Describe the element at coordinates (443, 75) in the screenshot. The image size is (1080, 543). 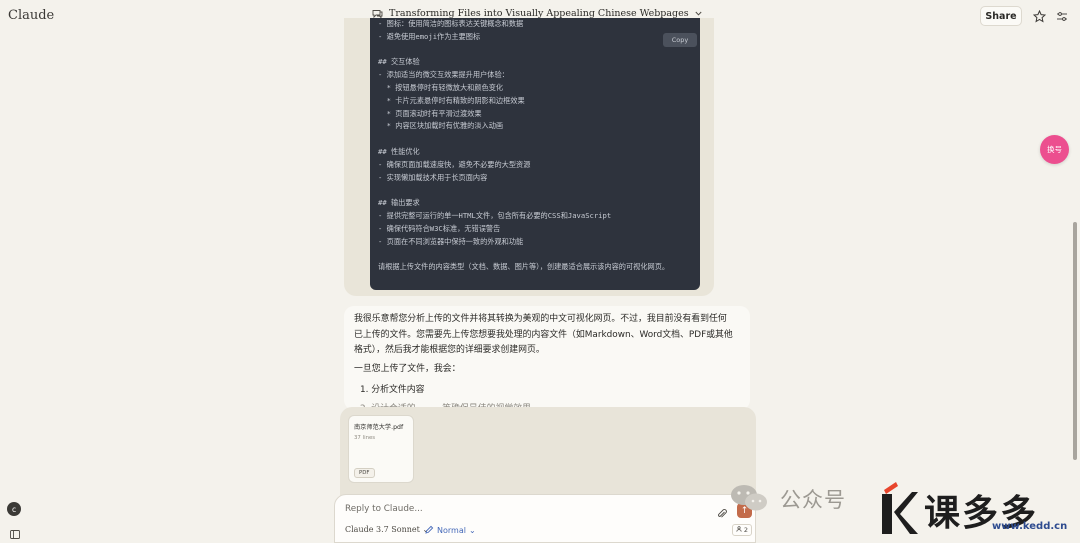
I see `code-line: - 添加适当的微交互效果提升用户体验：` at that location.